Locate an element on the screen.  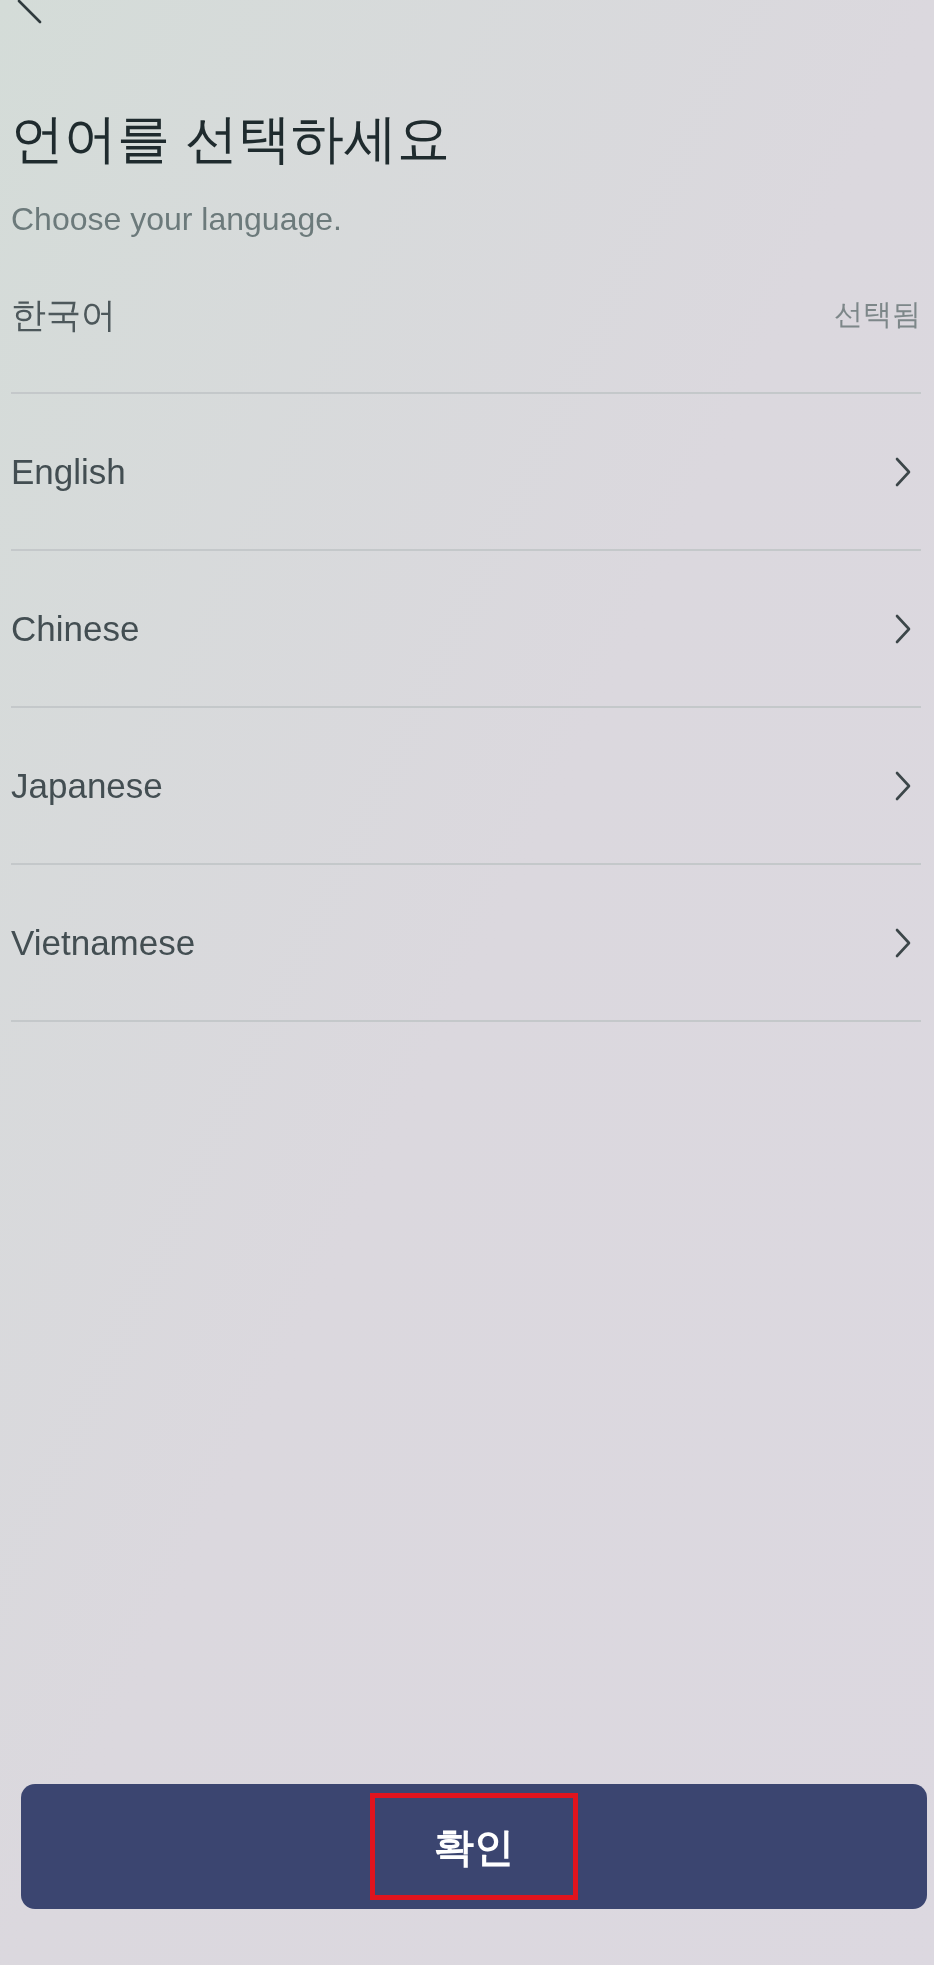
page-title: 언어를 선택하세요 is located at coordinates (231, 139).